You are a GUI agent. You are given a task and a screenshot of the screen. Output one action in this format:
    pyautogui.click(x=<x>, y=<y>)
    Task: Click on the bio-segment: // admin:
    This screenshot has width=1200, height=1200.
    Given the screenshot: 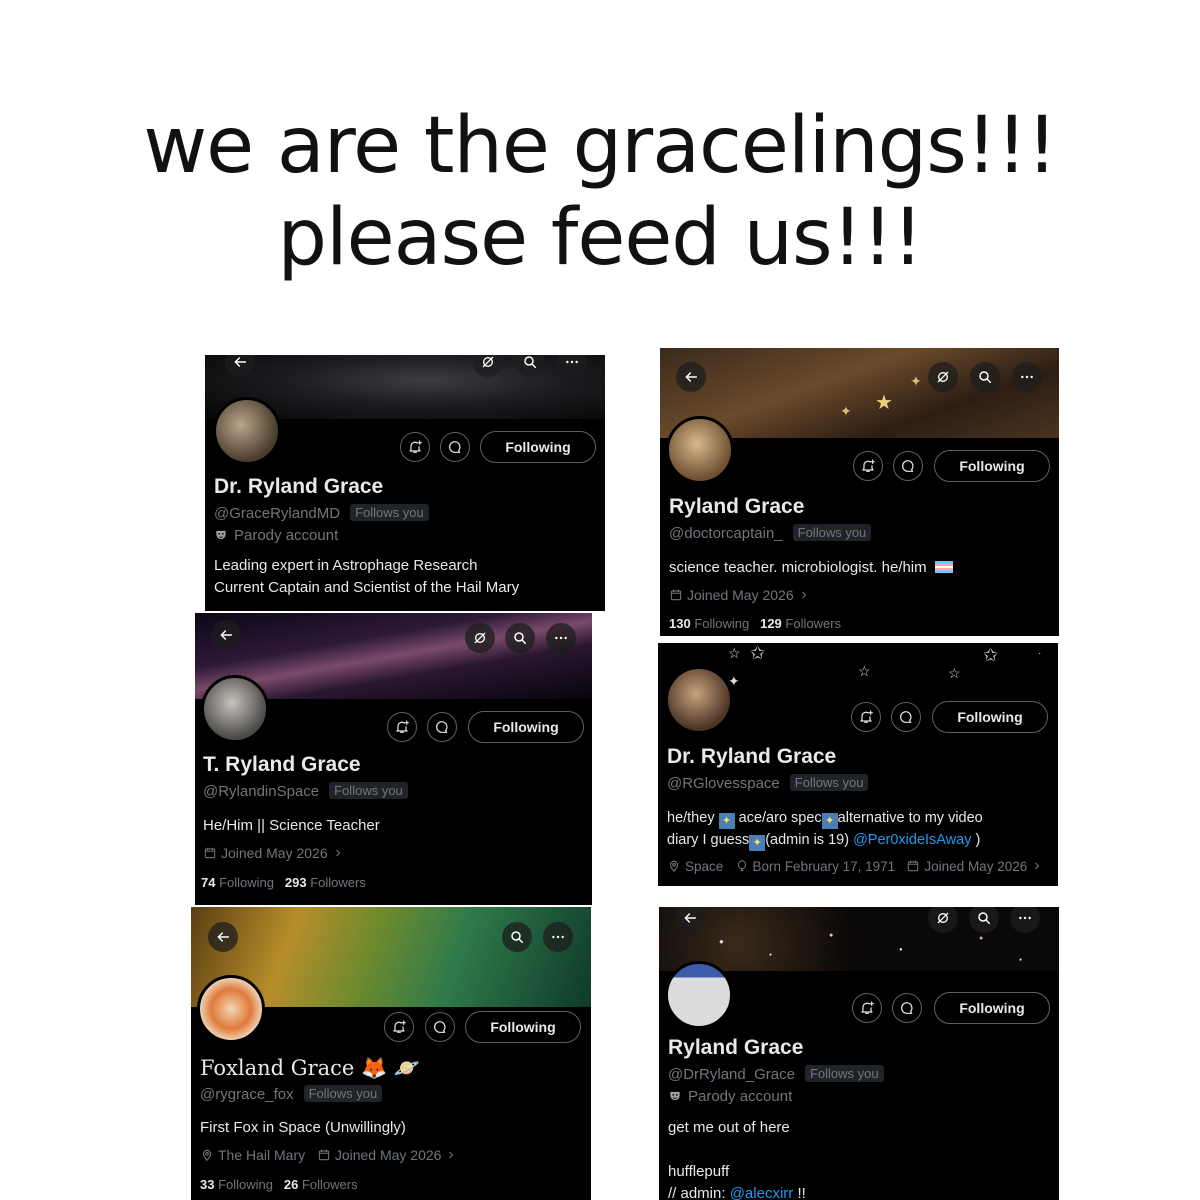 What is the action you would take?
    pyautogui.click(x=697, y=1192)
    